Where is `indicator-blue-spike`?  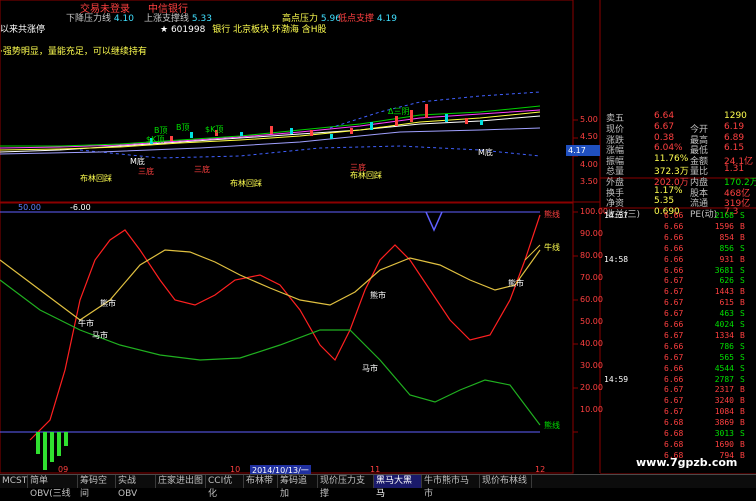
indicator-blue-spike is located at coordinates (434, 221).